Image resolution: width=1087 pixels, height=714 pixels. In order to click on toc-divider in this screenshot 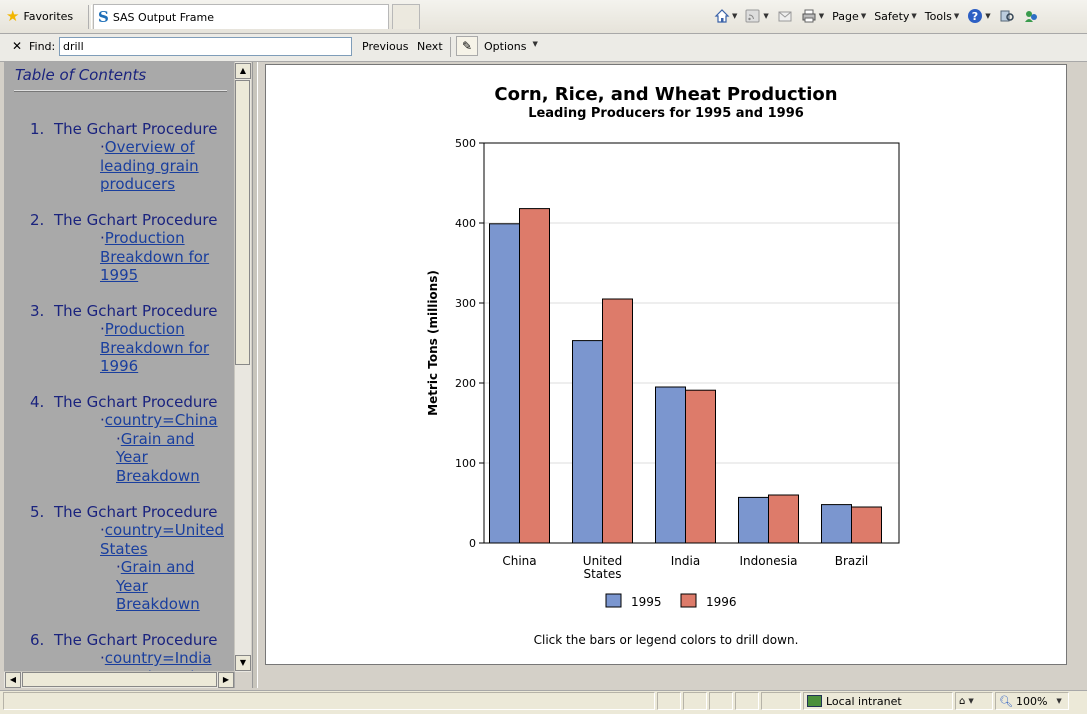, I will do `click(120, 91)`.